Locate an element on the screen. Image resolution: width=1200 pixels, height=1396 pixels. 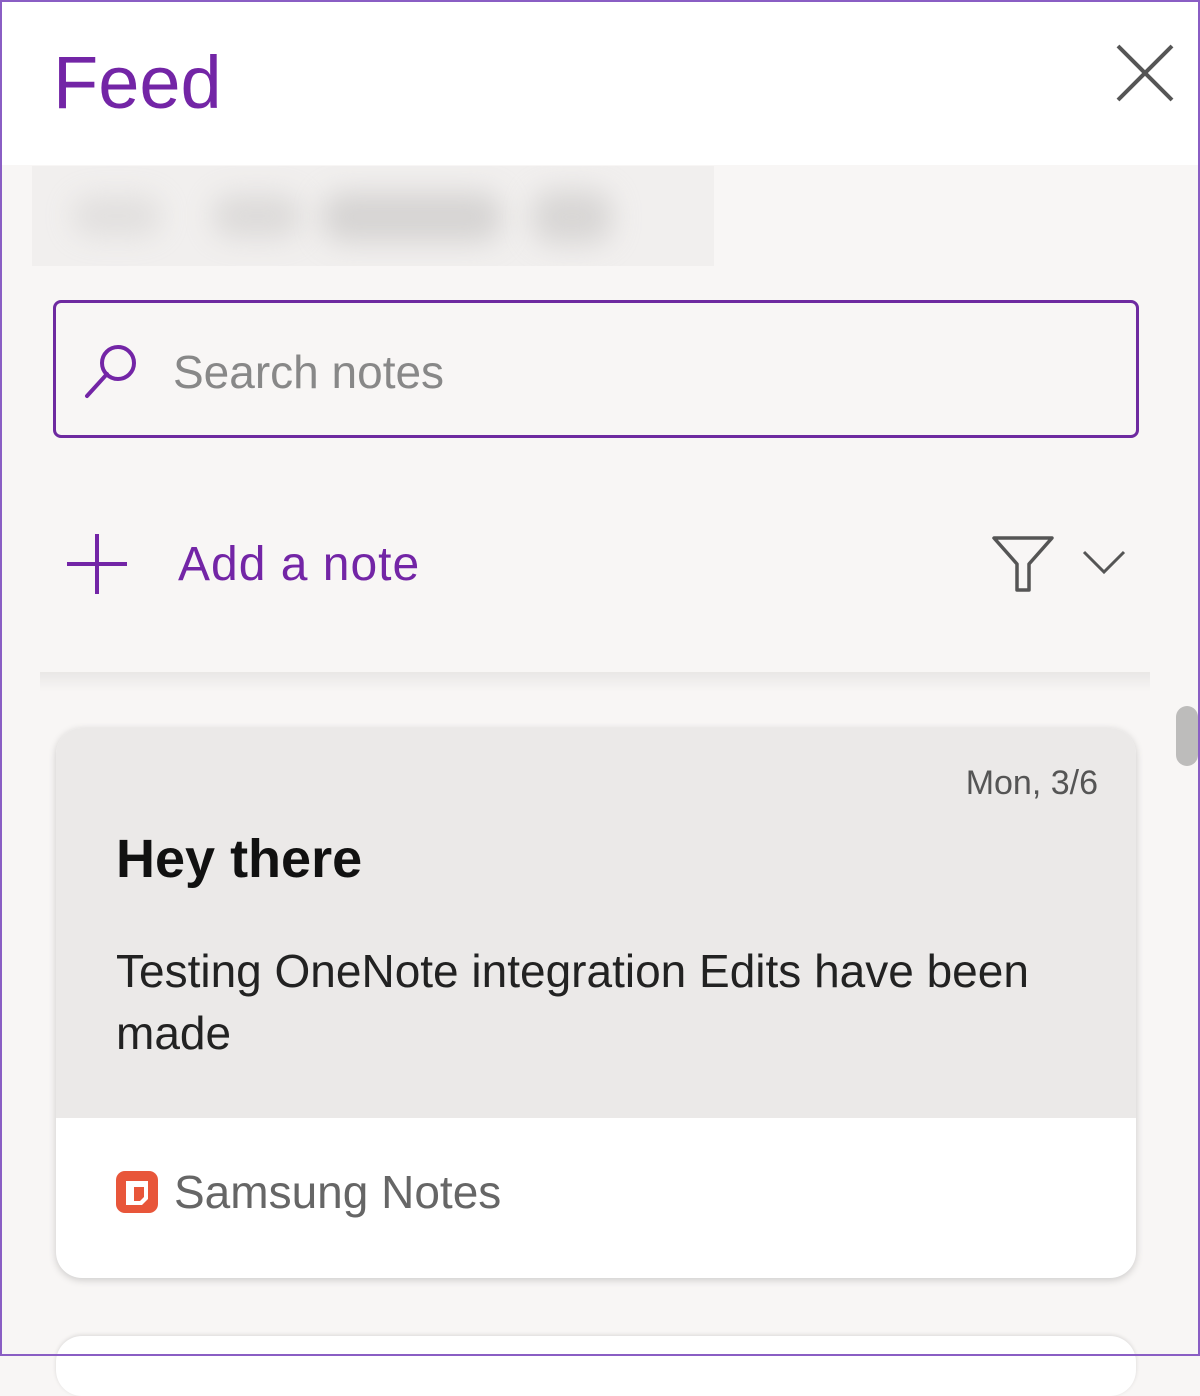
chevron-down-icon is located at coordinates (1104, 562).